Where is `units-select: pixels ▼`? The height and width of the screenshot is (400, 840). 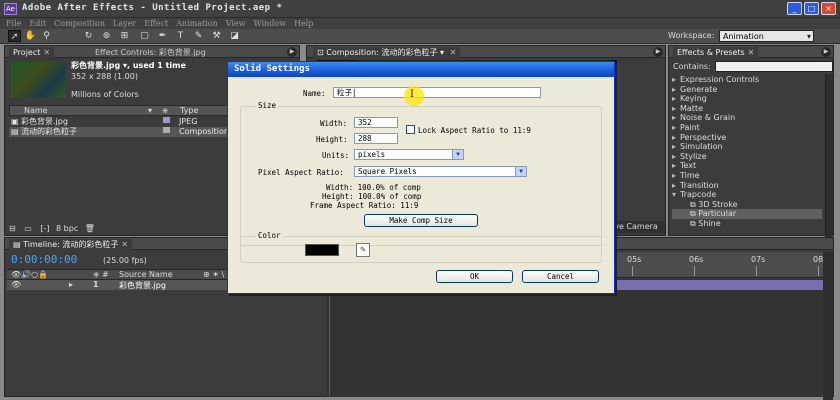 units-select: pixels ▼ is located at coordinates (409, 154).